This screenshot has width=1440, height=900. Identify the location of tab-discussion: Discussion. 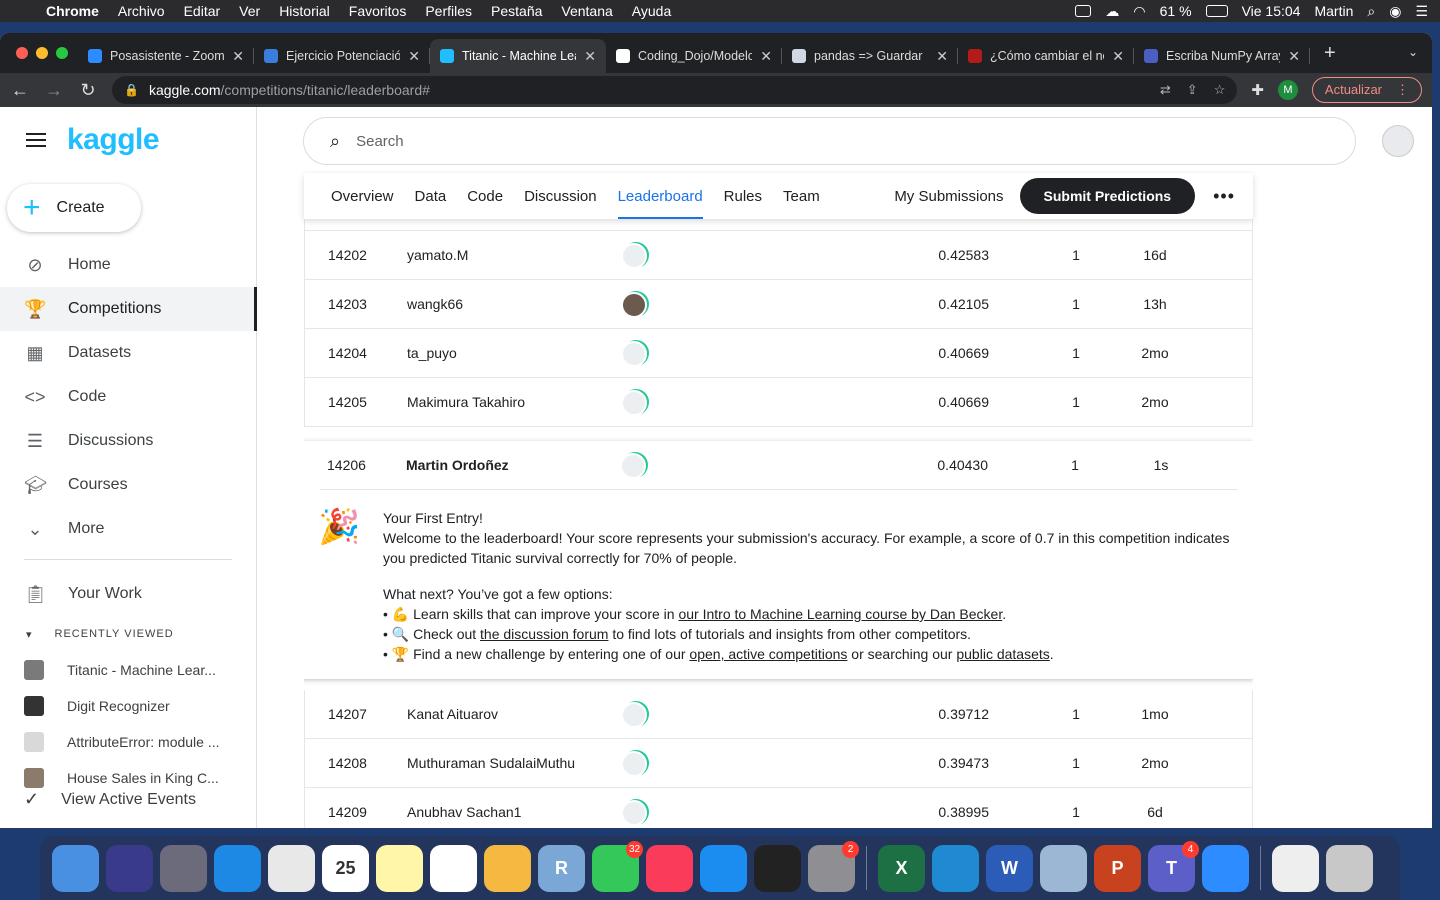
(560, 196).